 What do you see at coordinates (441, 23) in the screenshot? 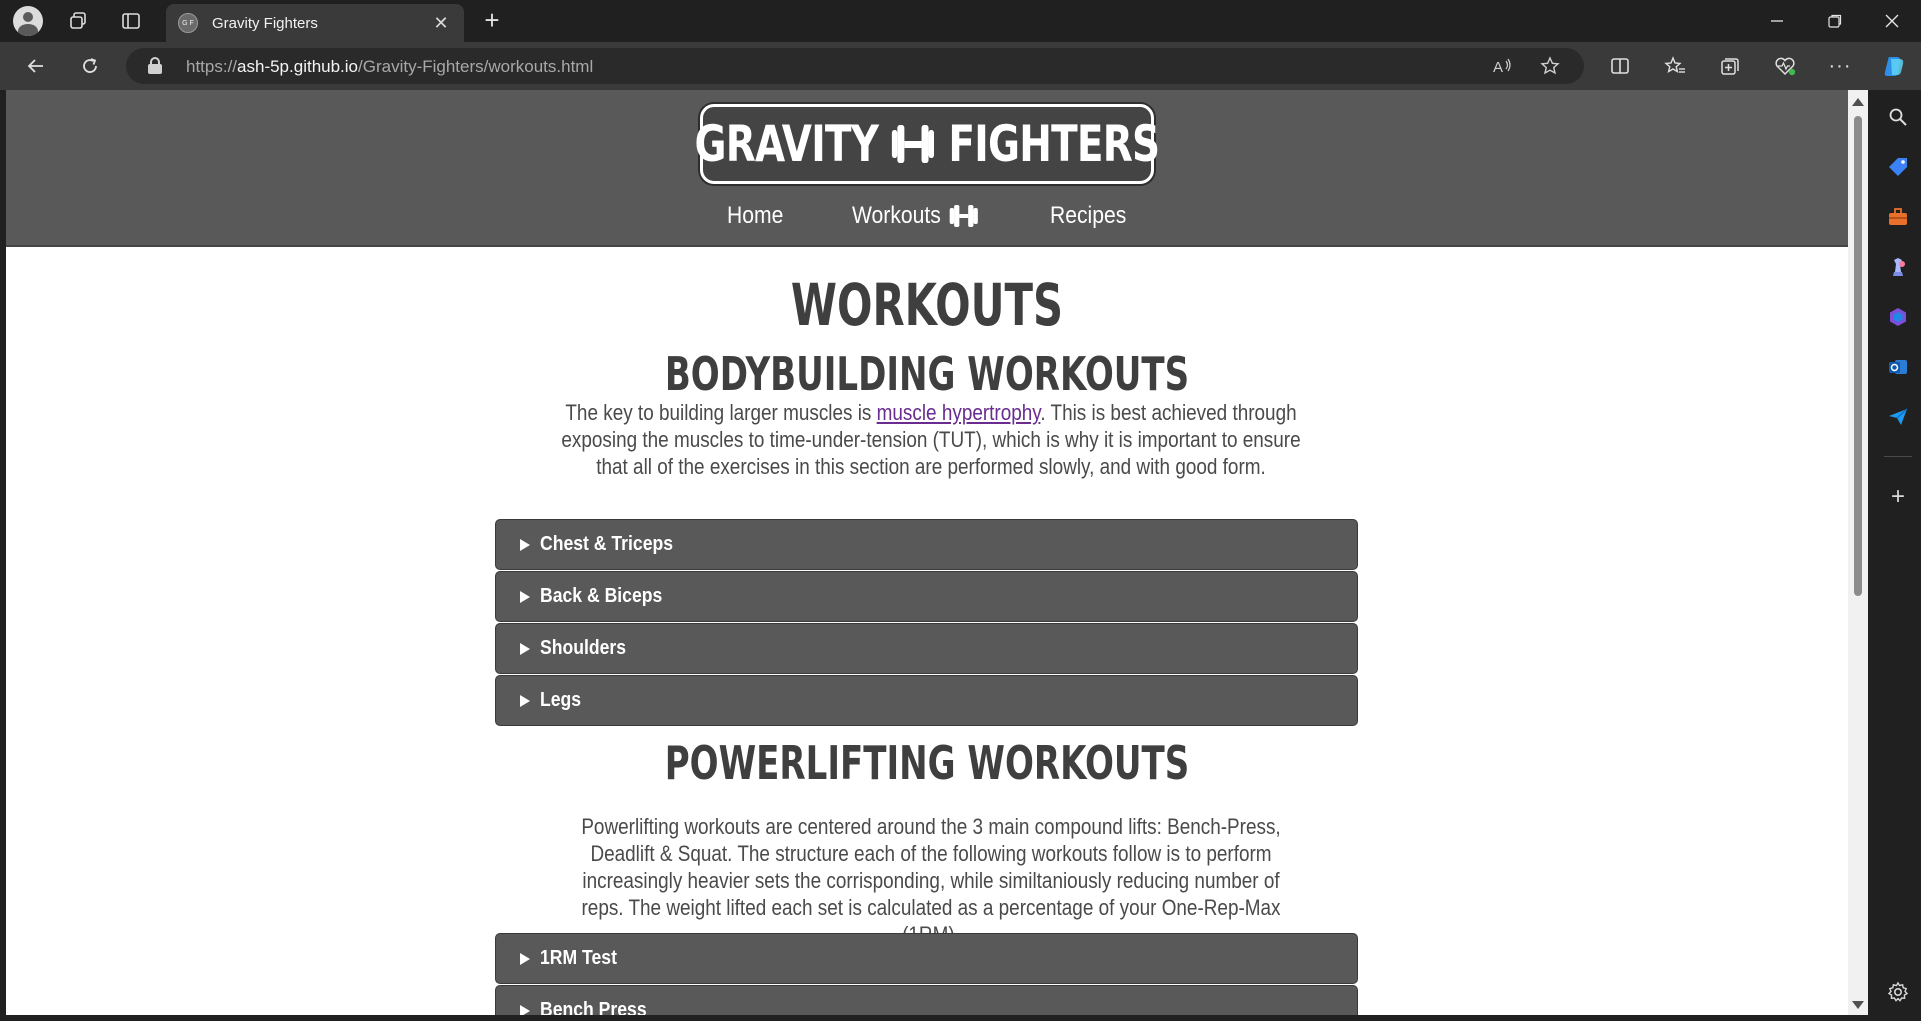
I see `close-tab-icon: ✕` at bounding box center [441, 23].